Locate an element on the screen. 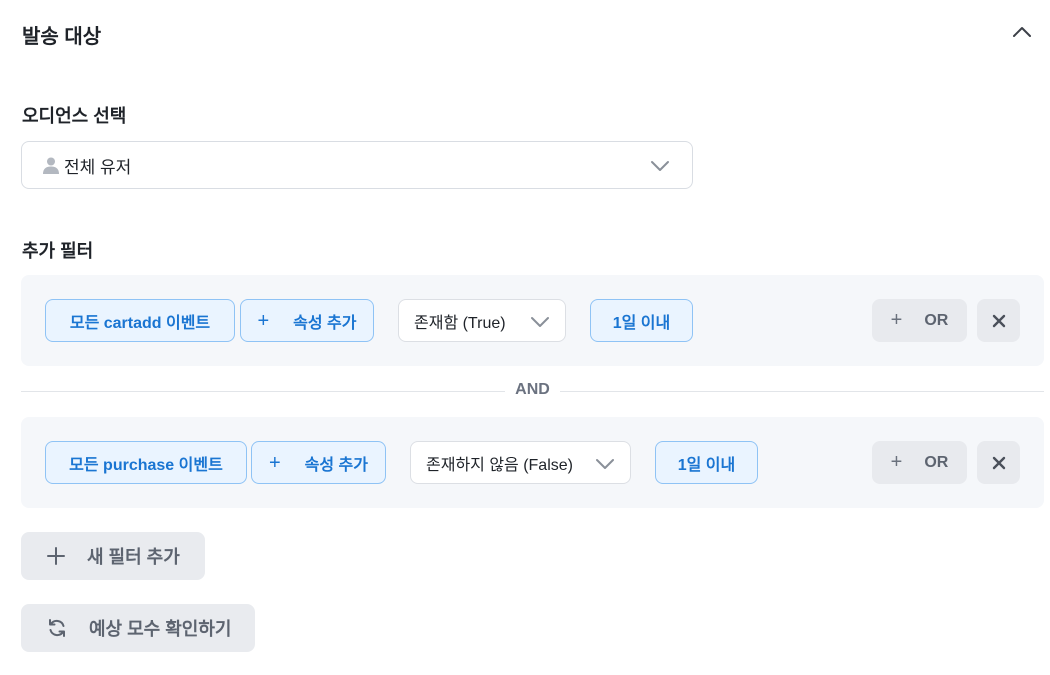 The width and height of the screenshot is (1050, 675). condition-value: 존재하지 않음 (False) is located at coordinates (499, 465).